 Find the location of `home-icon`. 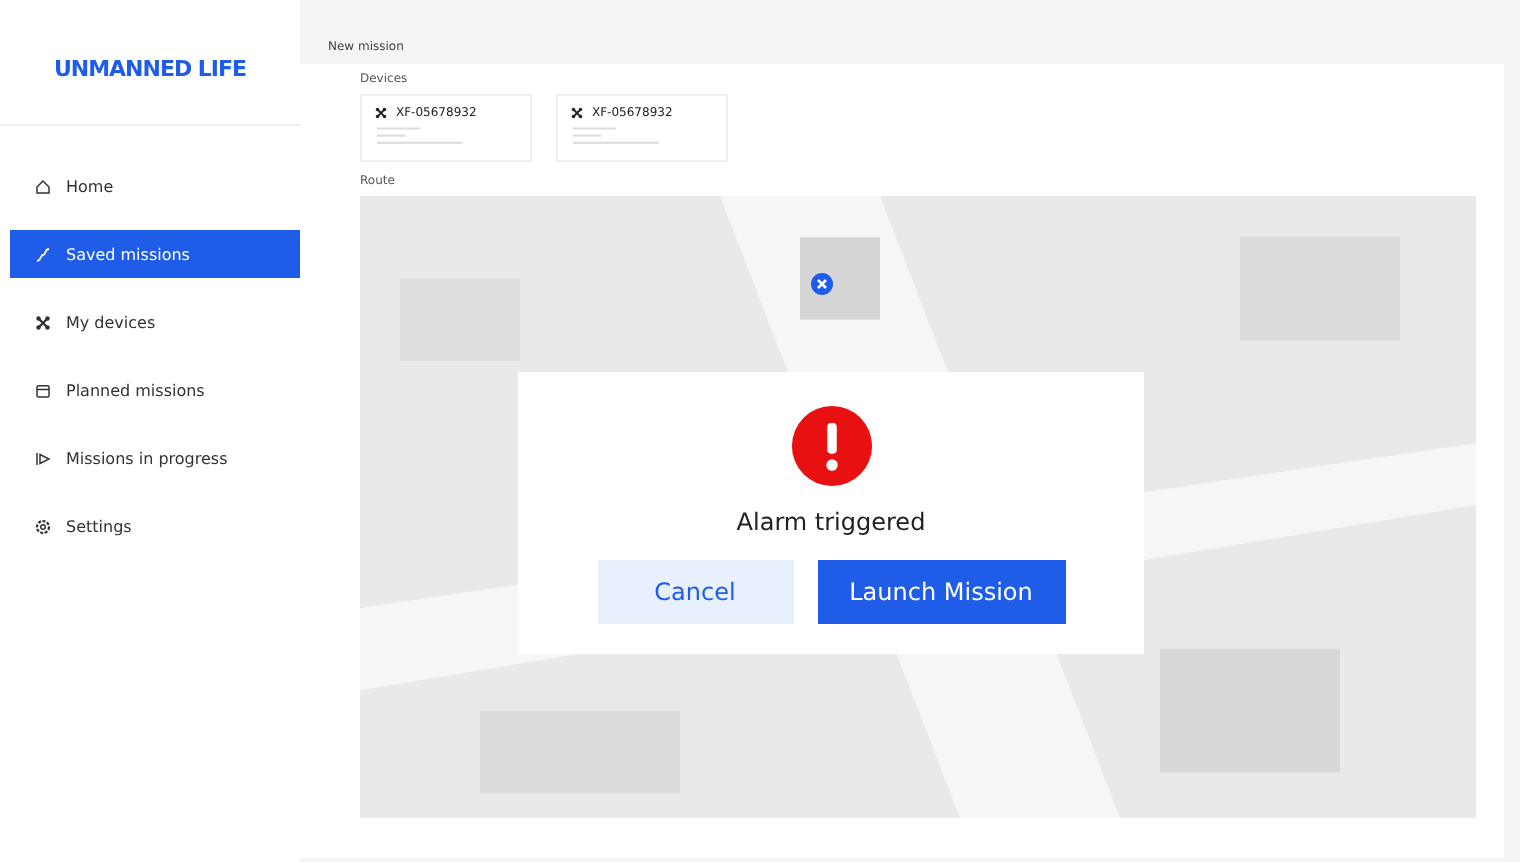

home-icon is located at coordinates (43, 186).